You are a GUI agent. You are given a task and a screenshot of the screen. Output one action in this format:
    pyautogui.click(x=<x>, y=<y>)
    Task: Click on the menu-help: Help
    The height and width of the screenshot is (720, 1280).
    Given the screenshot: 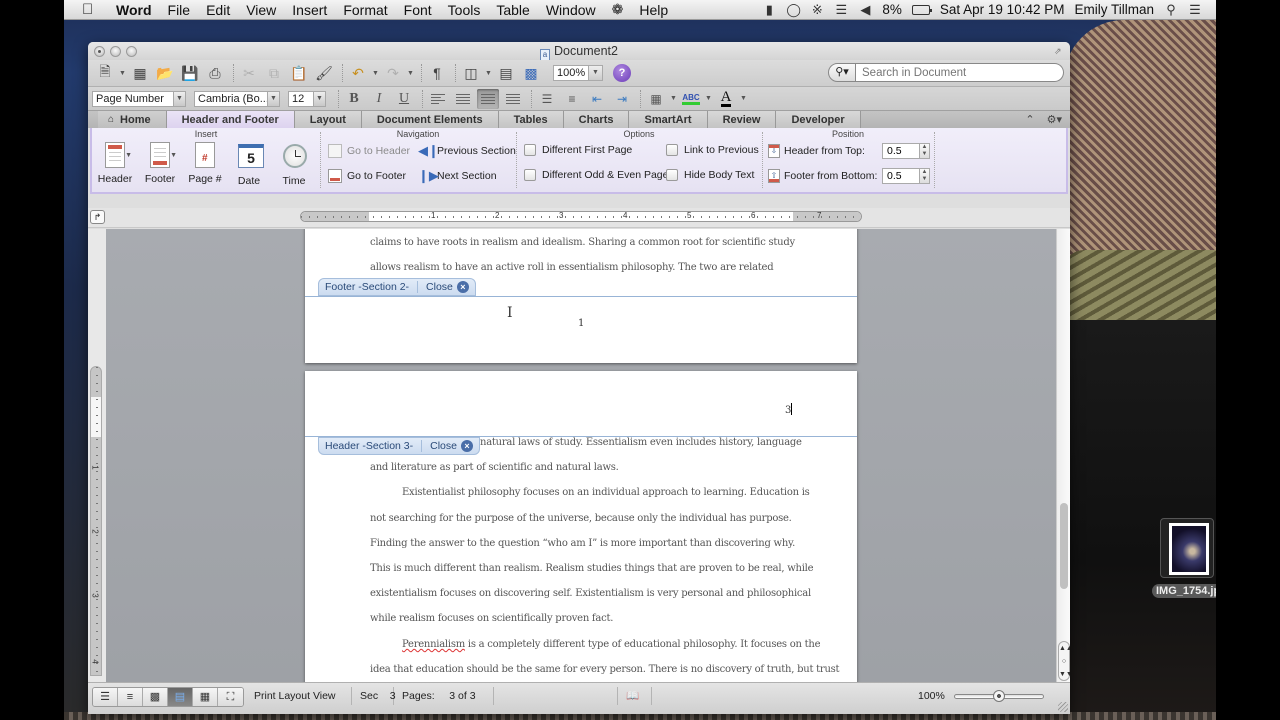 What is the action you would take?
    pyautogui.click(x=653, y=10)
    